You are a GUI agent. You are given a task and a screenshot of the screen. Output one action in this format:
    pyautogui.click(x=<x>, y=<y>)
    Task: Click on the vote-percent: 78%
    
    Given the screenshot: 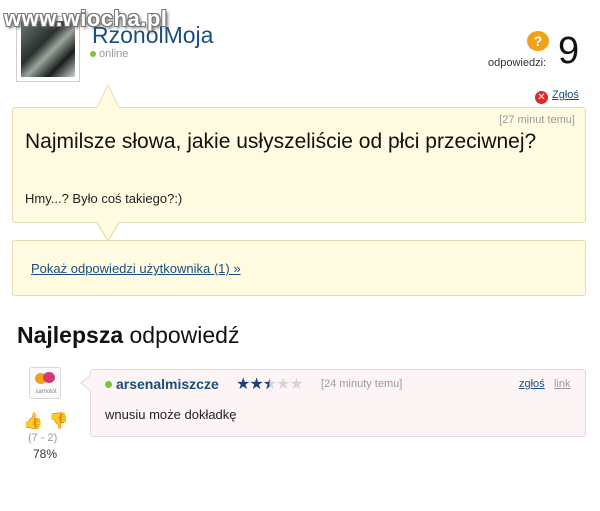 What is the action you would take?
    pyautogui.click(x=45, y=454)
    